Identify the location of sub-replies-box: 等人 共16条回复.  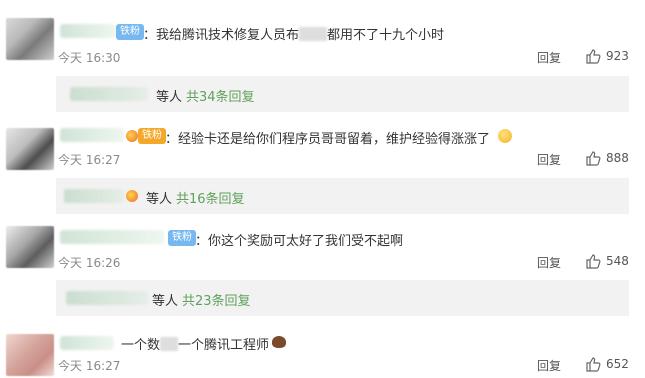
(342, 196).